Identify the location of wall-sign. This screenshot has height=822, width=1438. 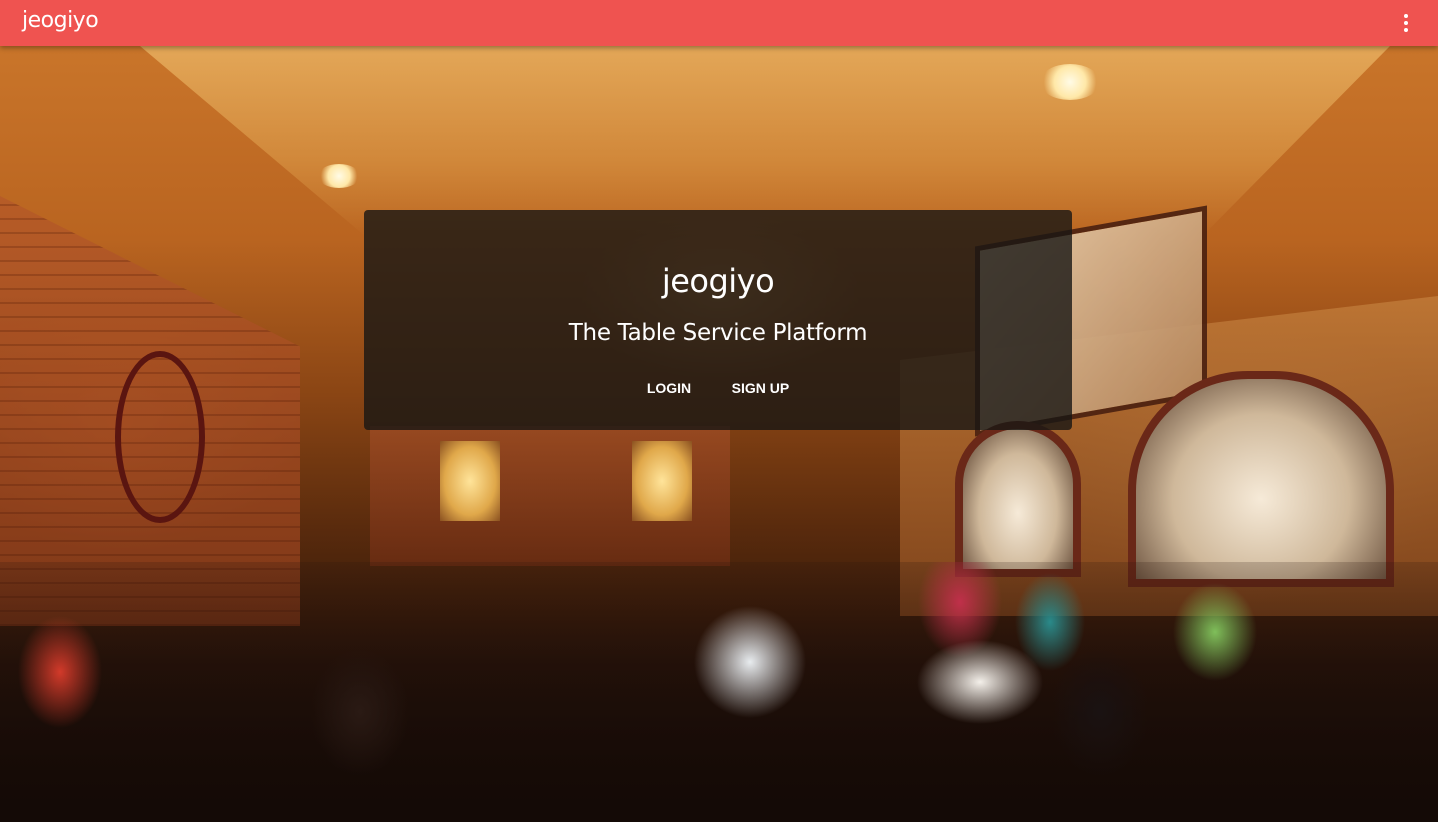
(160, 437).